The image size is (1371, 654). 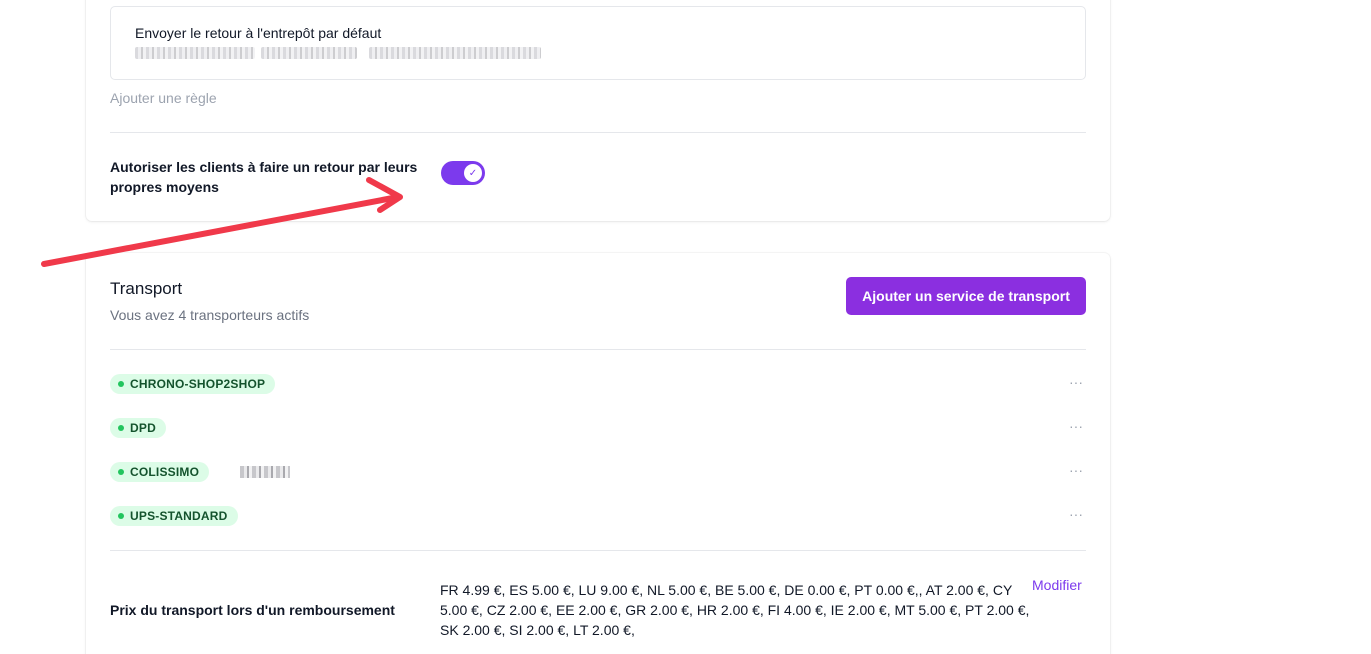 I want to click on carrier-badge: DPD, so click(x=138, y=428).